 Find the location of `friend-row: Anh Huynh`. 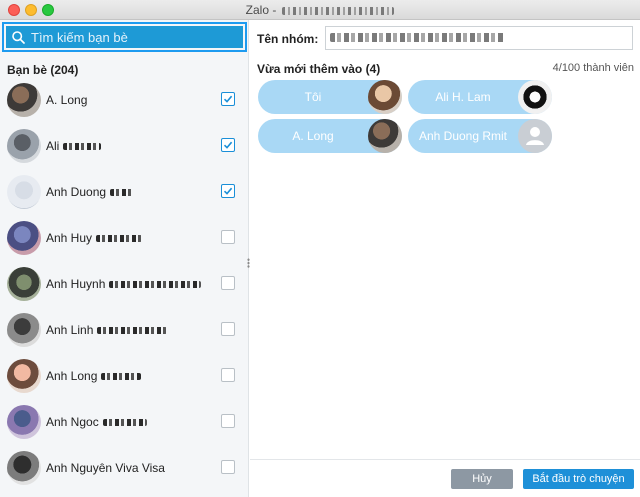

friend-row: Anh Huynh is located at coordinates (124, 285).